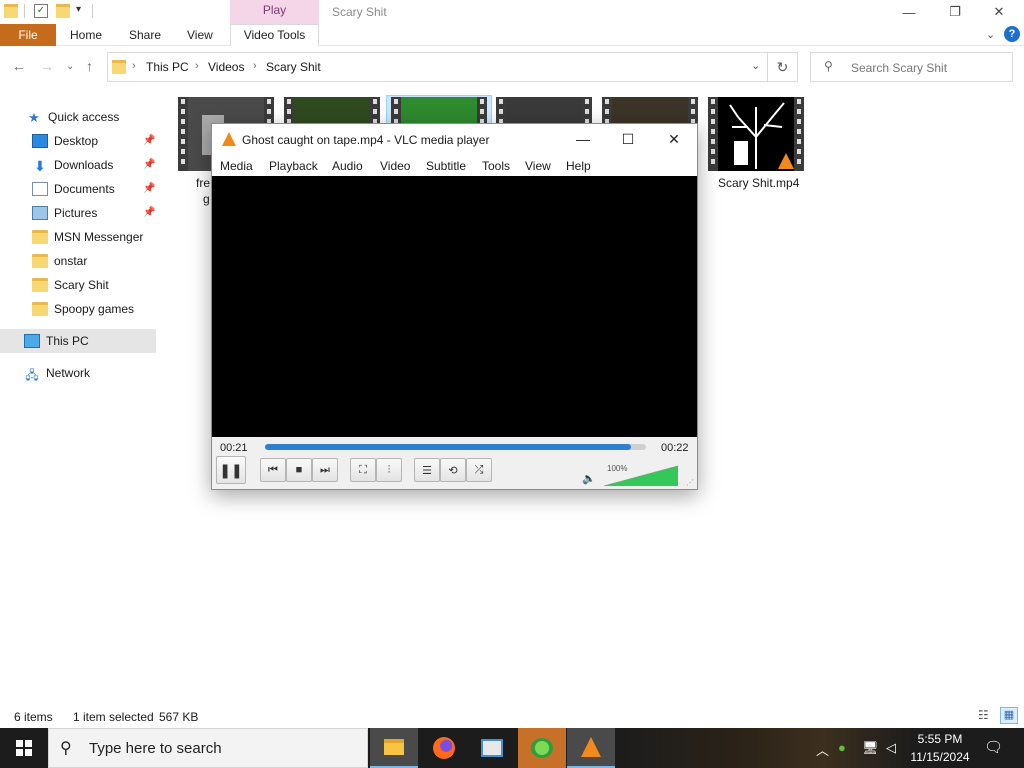  Describe the element at coordinates (86, 35) in the screenshot. I see `tab-home: Home` at that location.